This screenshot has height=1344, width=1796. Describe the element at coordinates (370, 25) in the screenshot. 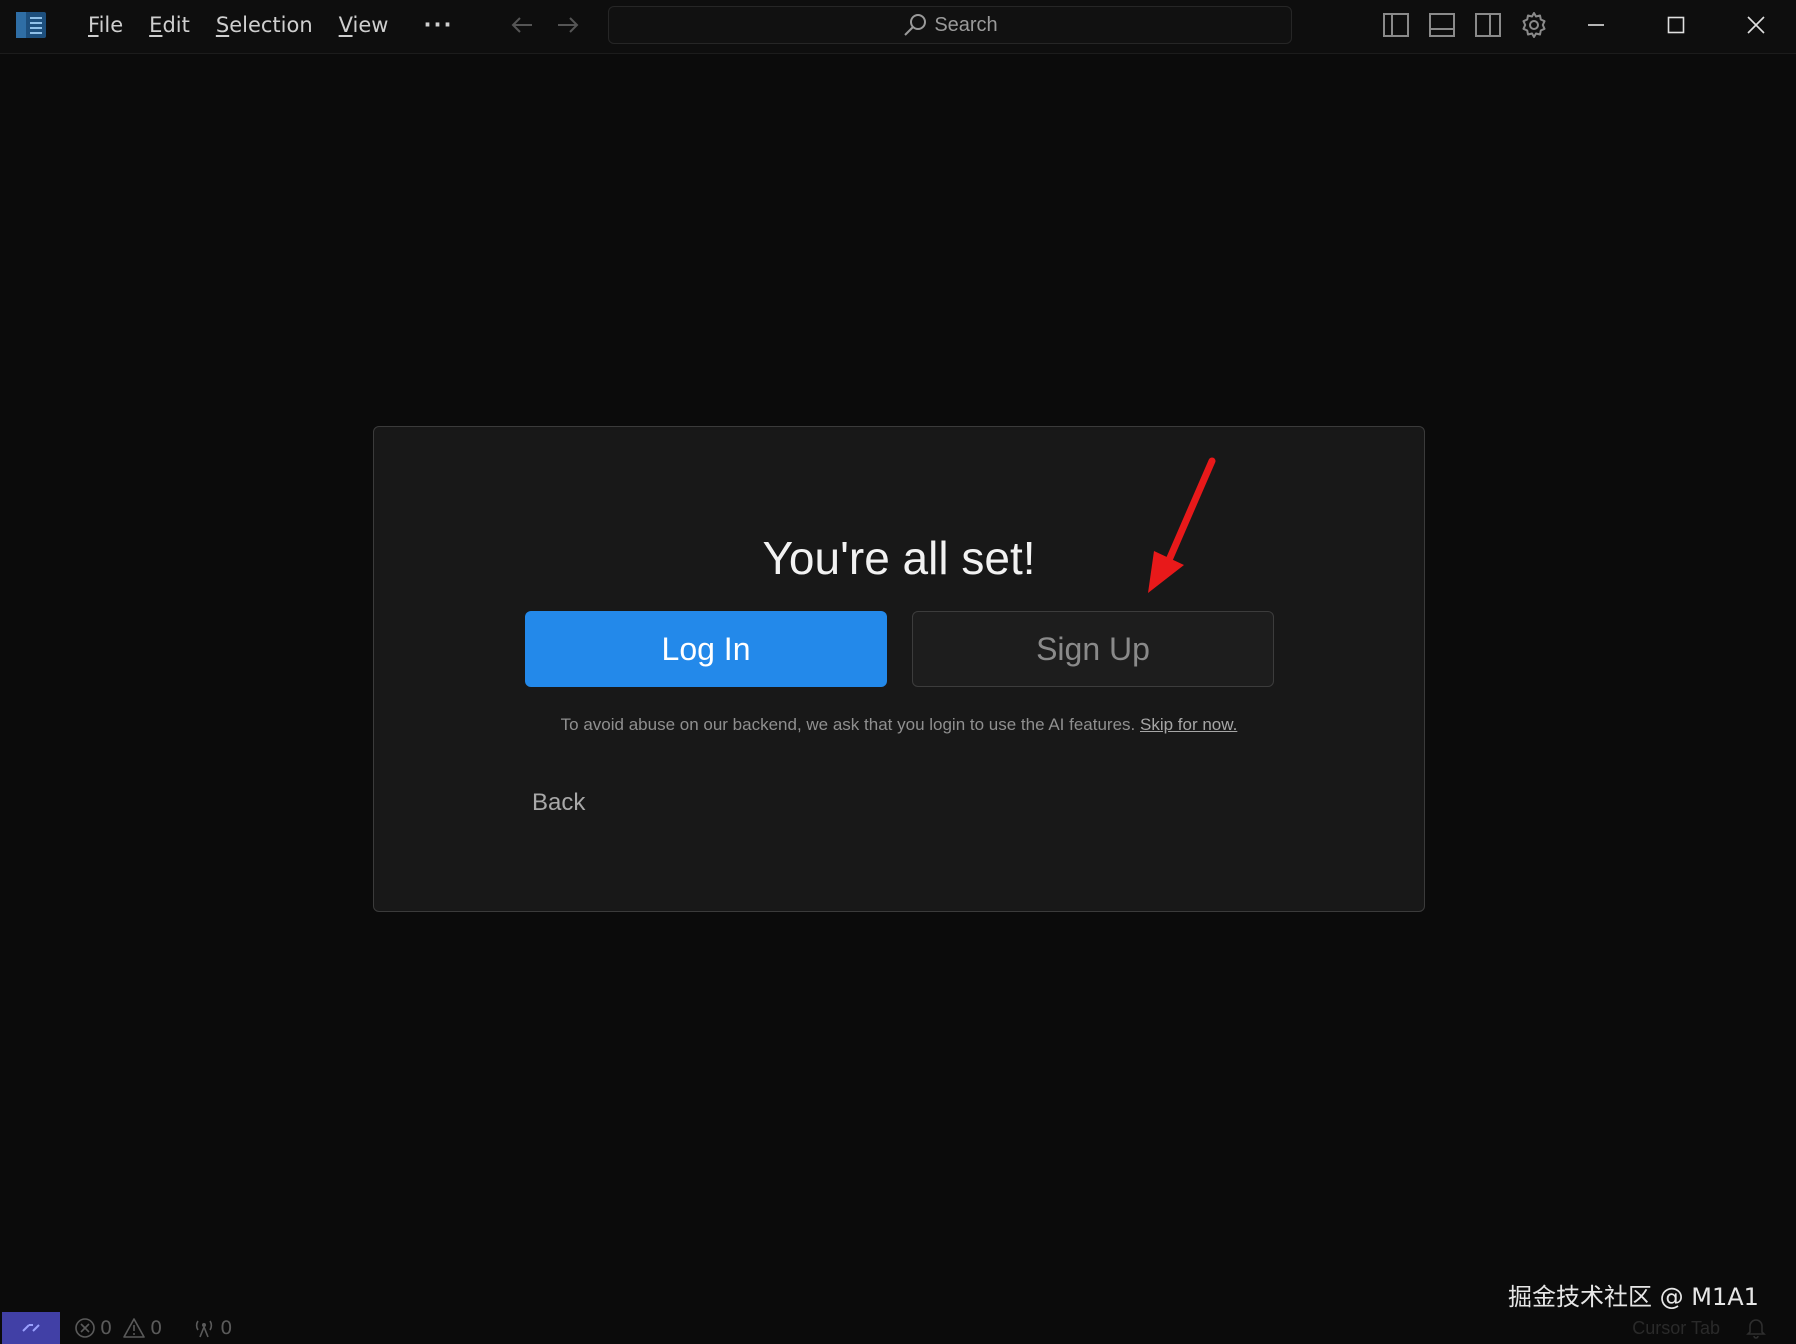

I see `menu-view-label: iew` at that location.